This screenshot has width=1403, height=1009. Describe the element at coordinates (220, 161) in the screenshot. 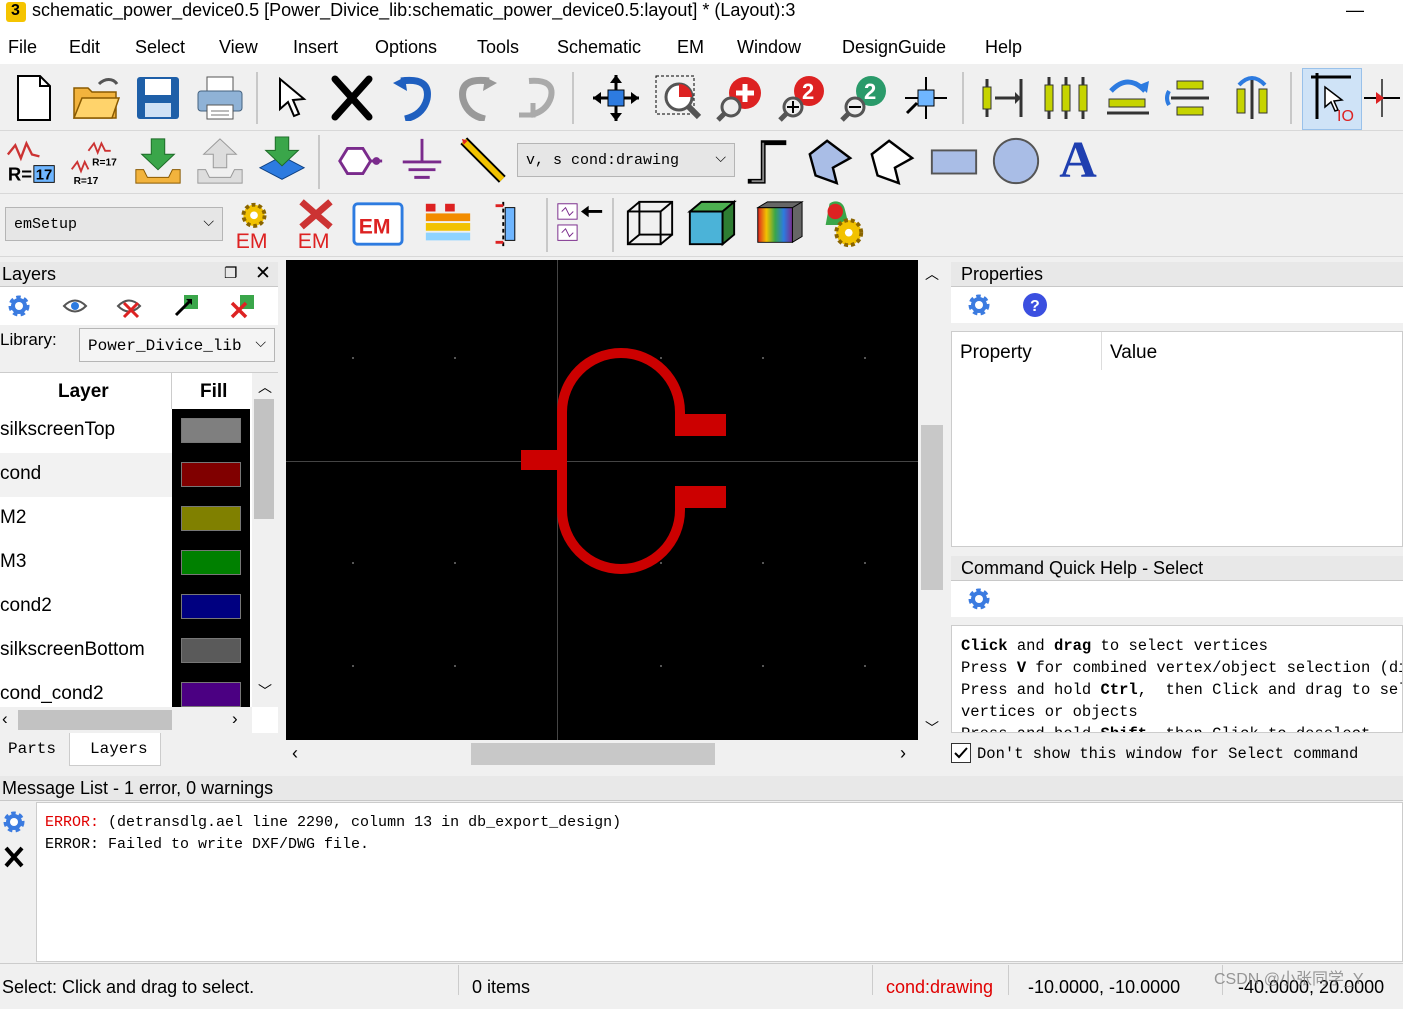

I see `export-up-icon` at that location.